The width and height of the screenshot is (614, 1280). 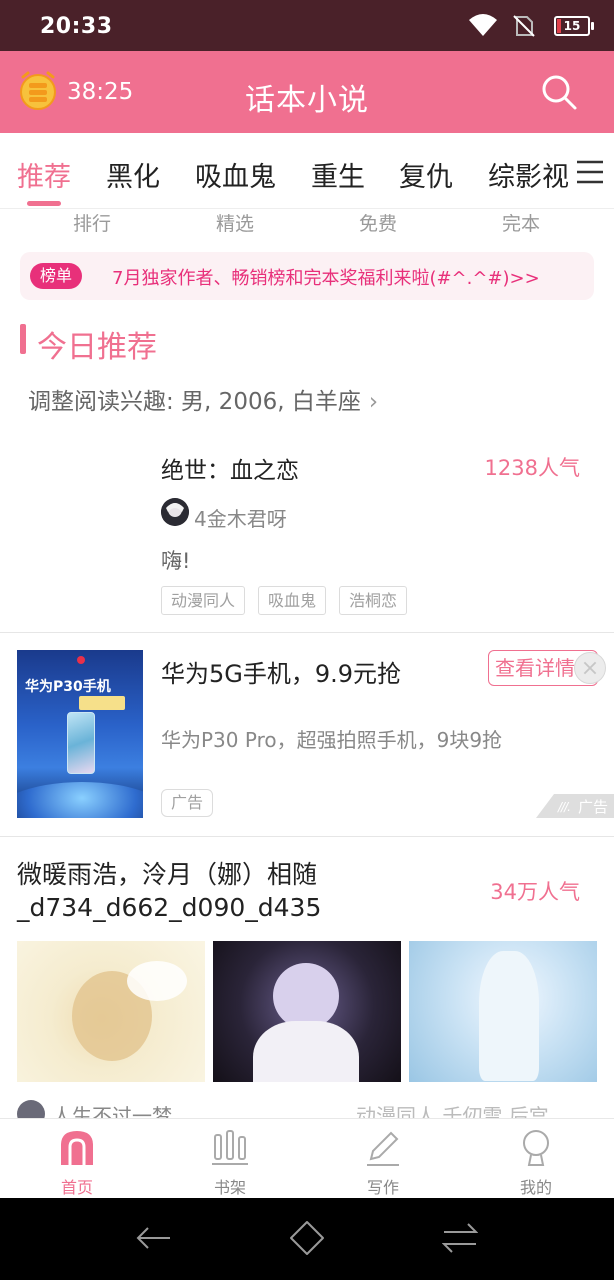 What do you see at coordinates (235, 174) in the screenshot?
I see `tab-vampire: 吸血鬼` at bounding box center [235, 174].